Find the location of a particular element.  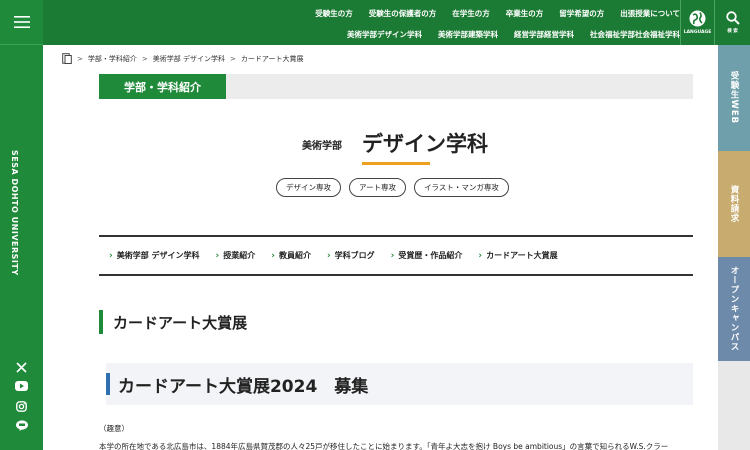

department-title: デザイン学科 is located at coordinates (425, 144).